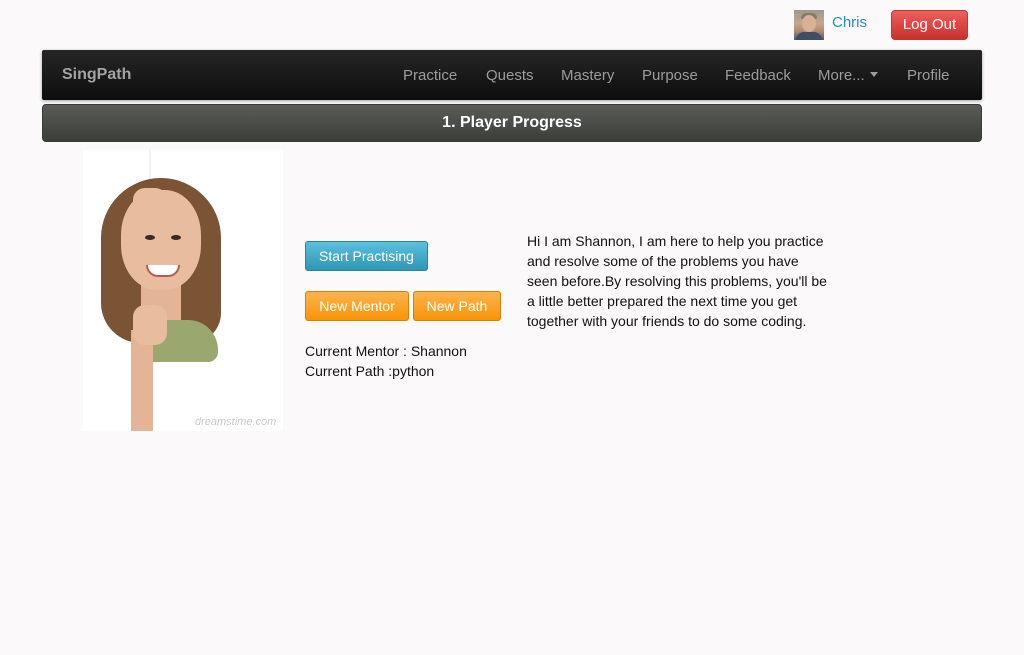  Describe the element at coordinates (512, 26) in the screenshot. I see `user-bar: Chris Log Out` at that location.